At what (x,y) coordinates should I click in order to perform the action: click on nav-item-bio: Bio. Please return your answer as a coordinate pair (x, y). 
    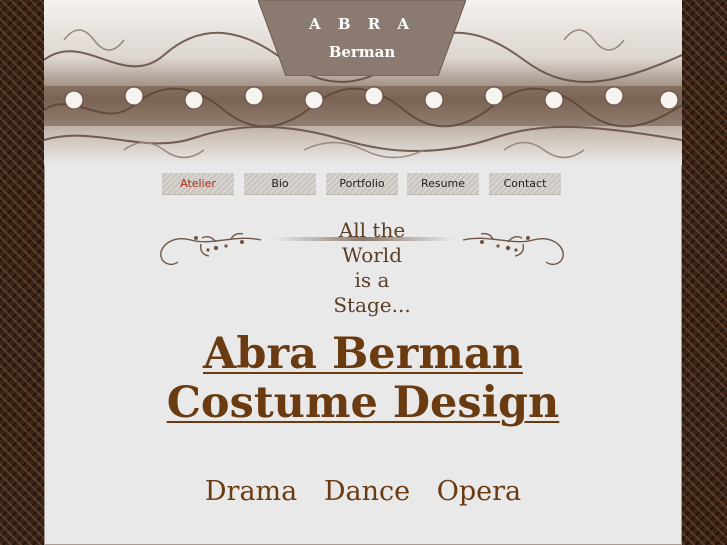
    Looking at the image, I should click on (280, 184).